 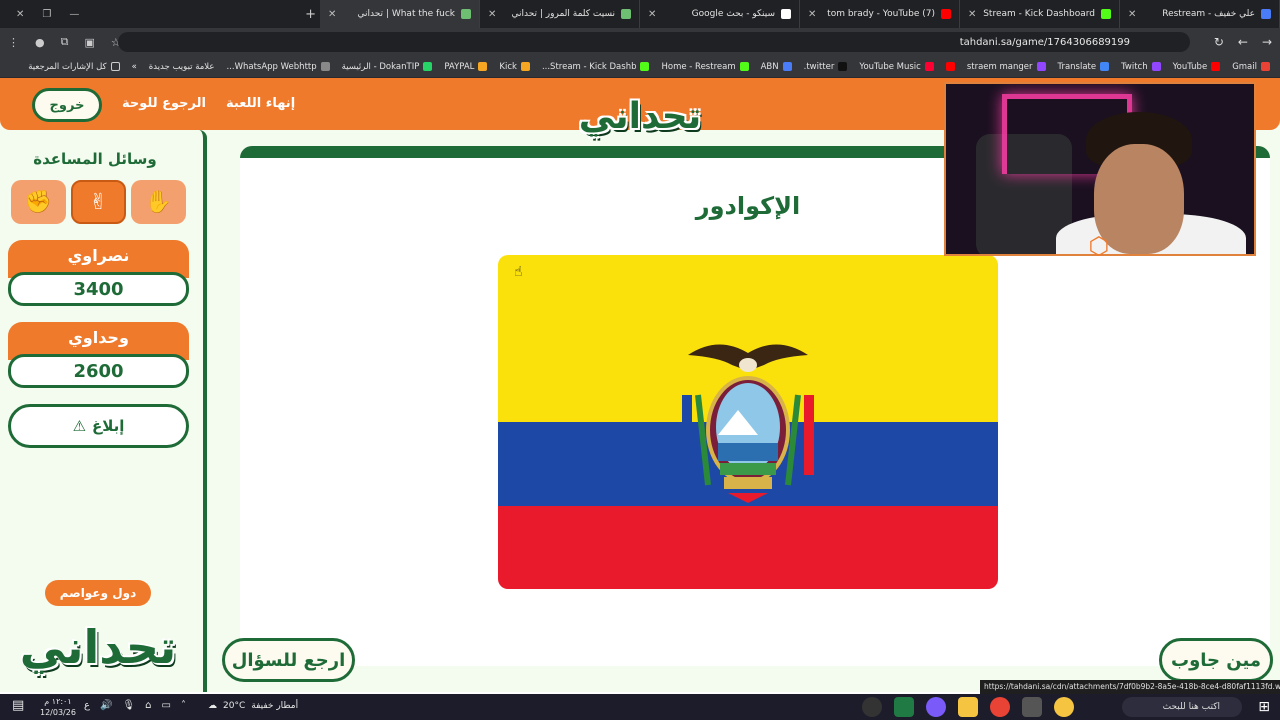 I want to click on bookmarks-overflow-icon: », so click(x=134, y=67).